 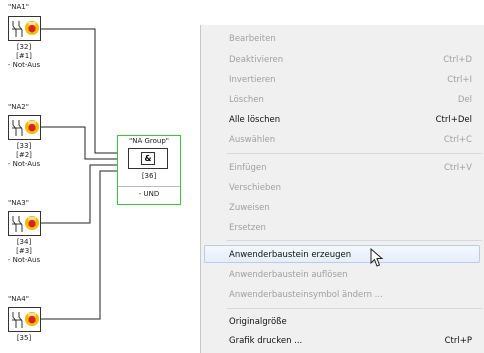 What do you see at coordinates (459, 80) in the screenshot?
I see `menu-item-shortcut: Ctrl+I` at bounding box center [459, 80].